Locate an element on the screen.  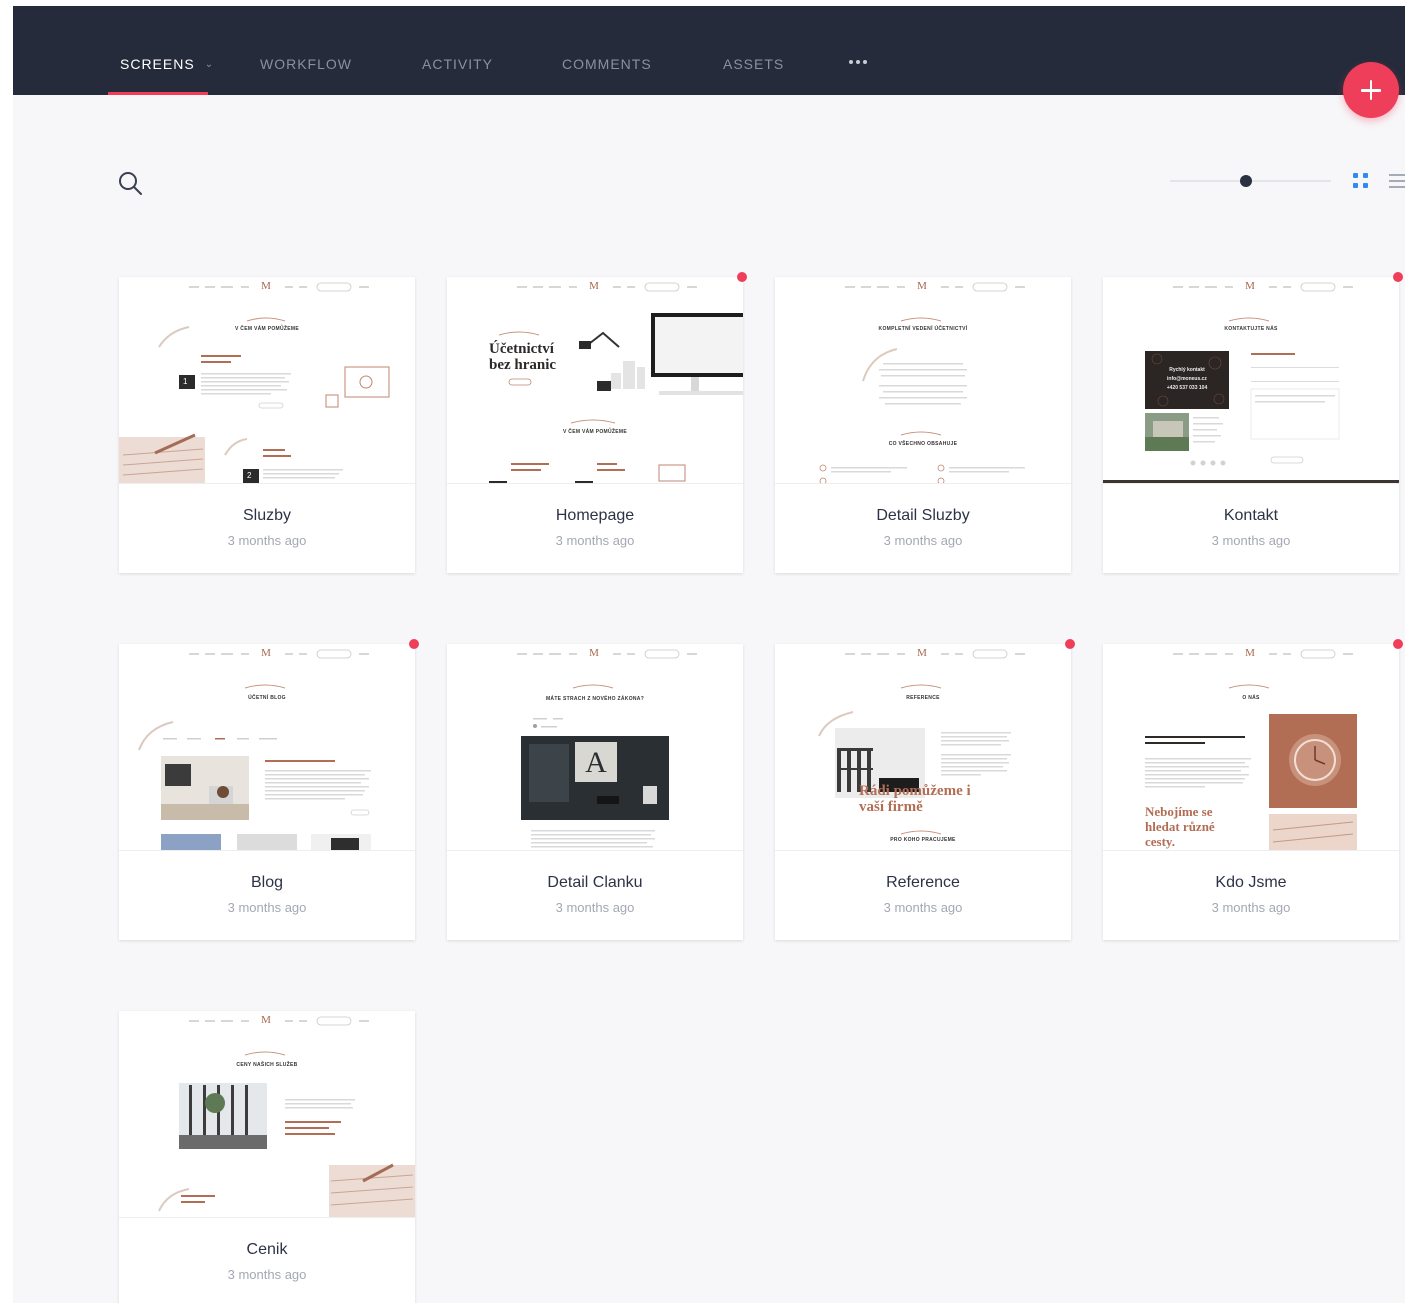
screen-card: M CENY NAŠICH SLUŽEB Cenik 3 months ago is located at coordinates (267, 1157).